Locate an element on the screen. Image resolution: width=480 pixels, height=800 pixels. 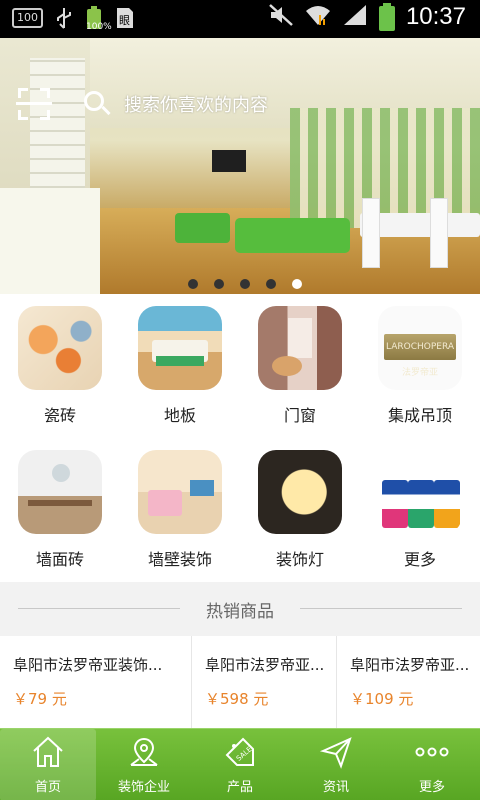
usb-icon is located at coordinates (64, 18).